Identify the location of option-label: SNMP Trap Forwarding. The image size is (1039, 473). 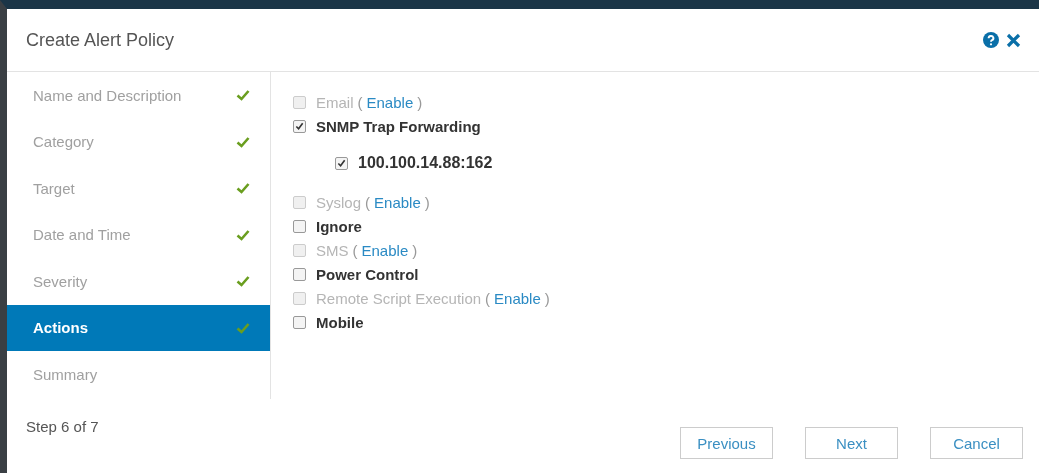
(398, 126).